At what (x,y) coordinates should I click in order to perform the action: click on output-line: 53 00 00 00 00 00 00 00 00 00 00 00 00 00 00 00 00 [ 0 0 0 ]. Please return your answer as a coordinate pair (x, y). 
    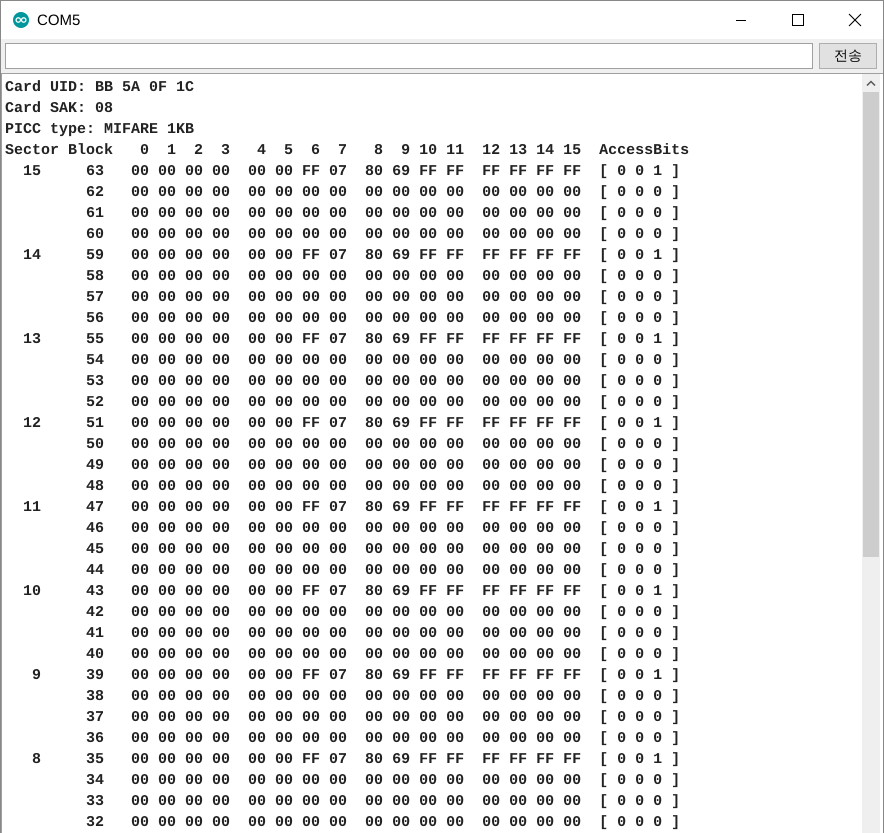
    Looking at the image, I should click on (383, 382).